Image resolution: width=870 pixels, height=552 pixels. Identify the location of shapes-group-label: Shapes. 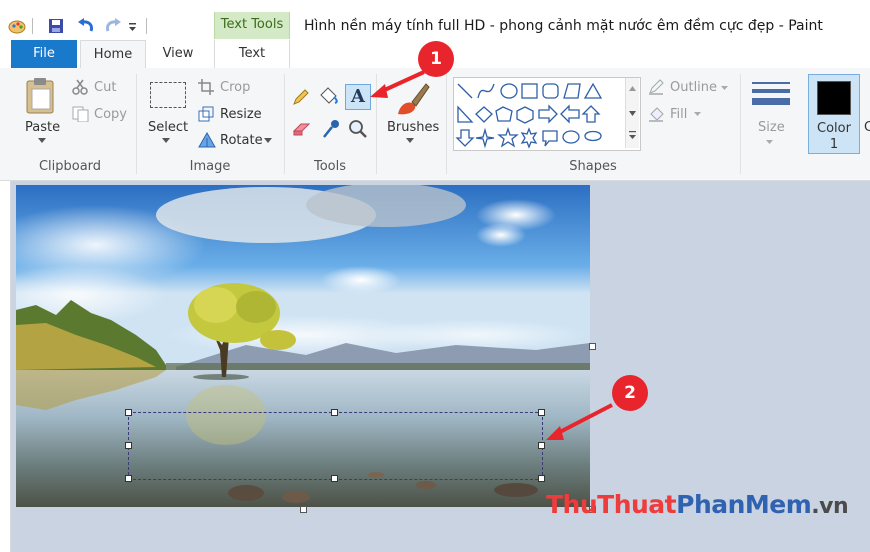
(593, 166).